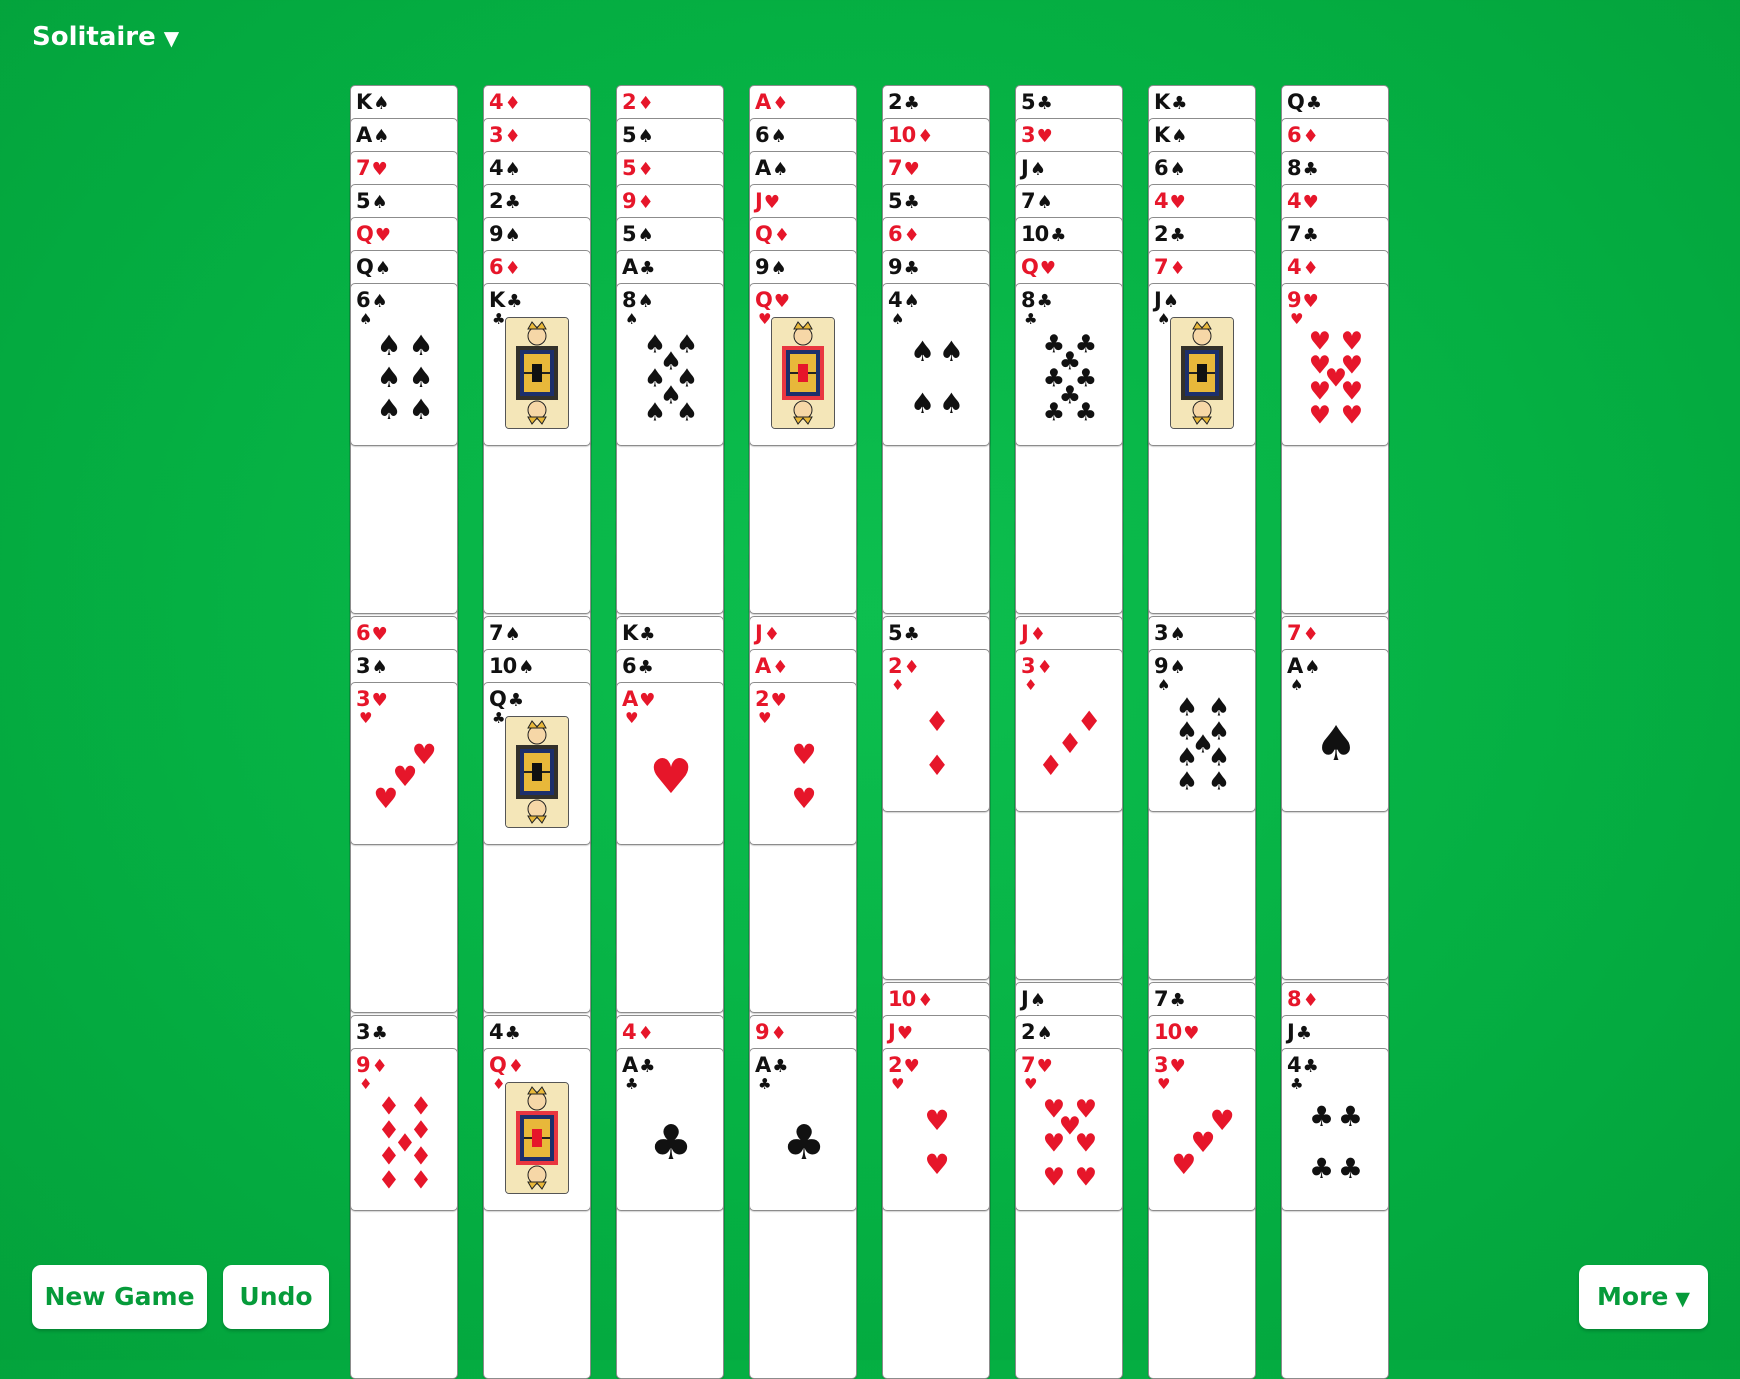 The height and width of the screenshot is (1379, 1740). What do you see at coordinates (900, 1033) in the screenshot?
I see `card-rank: J♥` at bounding box center [900, 1033].